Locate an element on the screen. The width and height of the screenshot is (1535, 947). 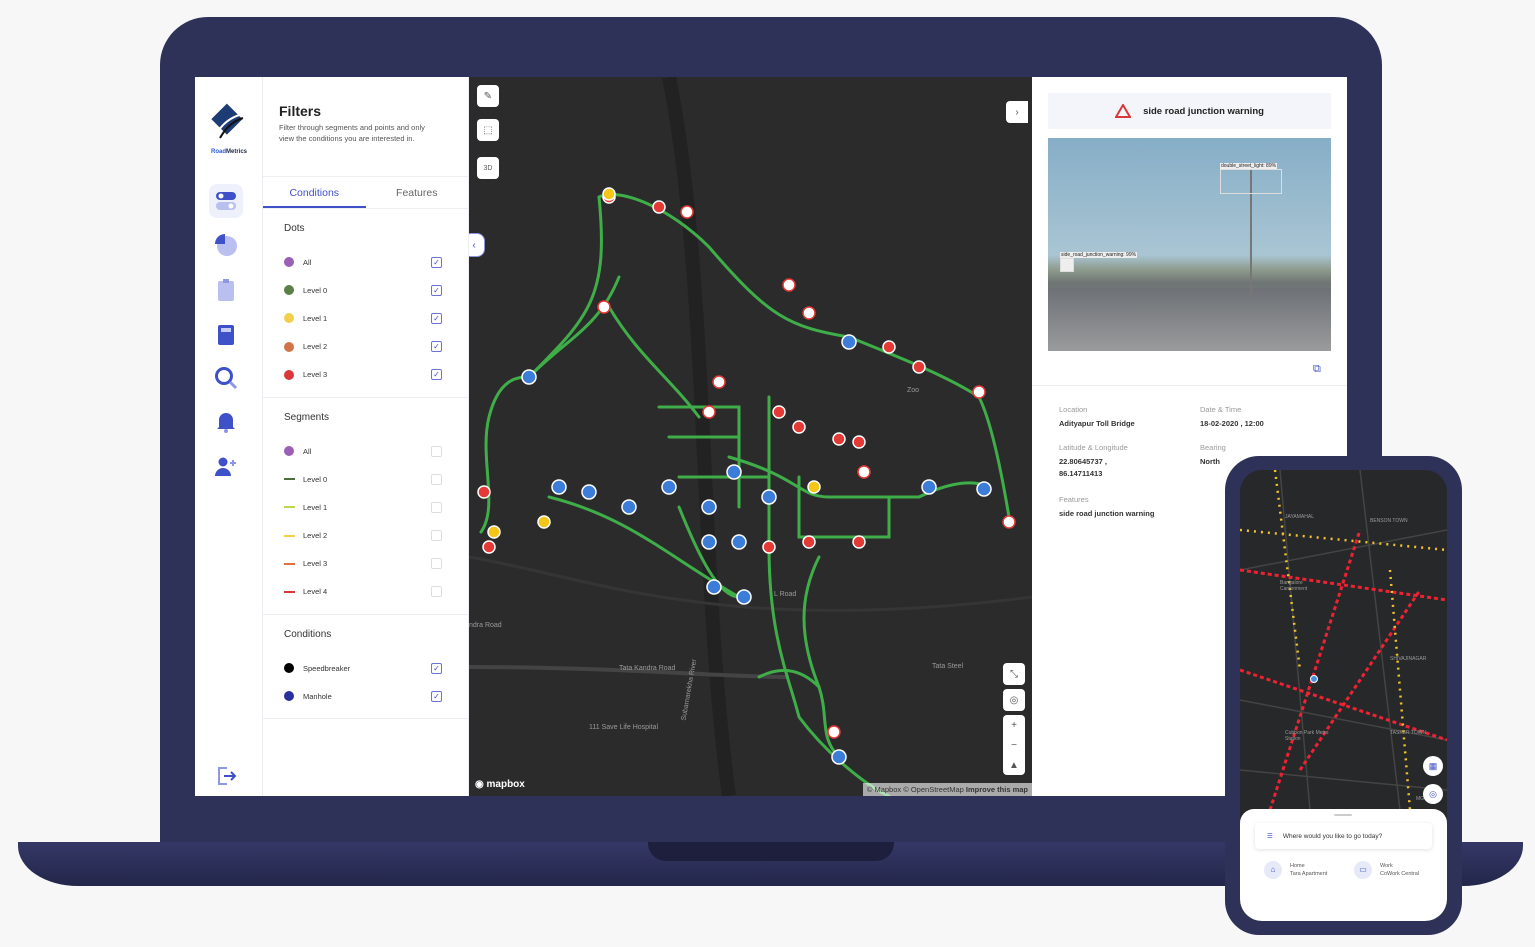
filter-row: Speedbreaker ✓ is located at coordinates (376, 668).